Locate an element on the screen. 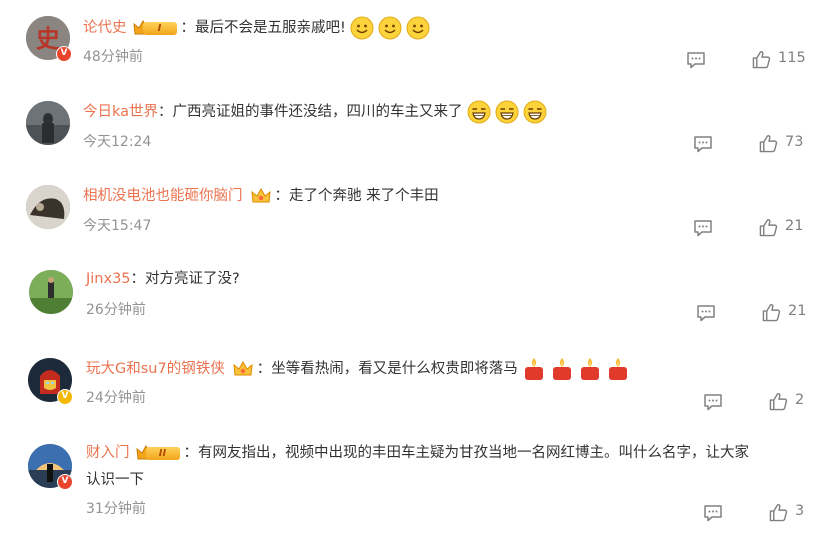 The width and height of the screenshot is (820, 533). comment-text: 走了个奔驰 来了个丰田 is located at coordinates (364, 196).